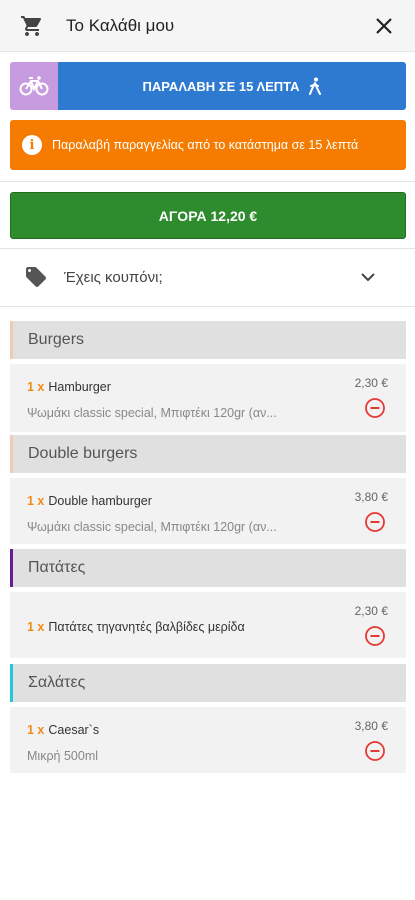  Describe the element at coordinates (79, 387) in the screenshot. I see `item-name: Hamburger` at that location.